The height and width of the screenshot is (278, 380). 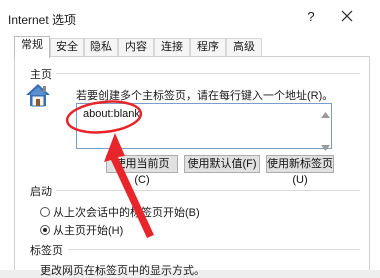 I want to click on help-button: ?, so click(x=311, y=16).